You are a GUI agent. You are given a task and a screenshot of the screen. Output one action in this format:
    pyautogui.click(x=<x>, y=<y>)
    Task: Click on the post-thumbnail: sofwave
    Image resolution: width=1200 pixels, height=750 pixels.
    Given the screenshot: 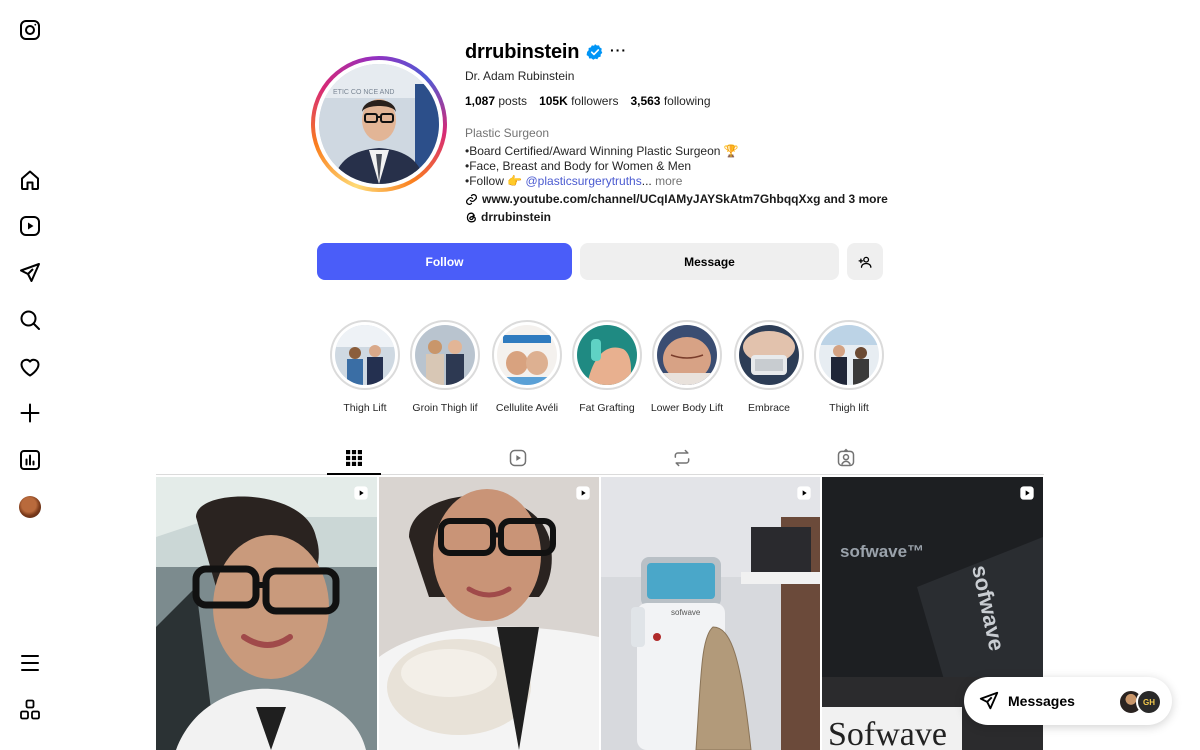 What is the action you would take?
    pyautogui.click(x=710, y=613)
    